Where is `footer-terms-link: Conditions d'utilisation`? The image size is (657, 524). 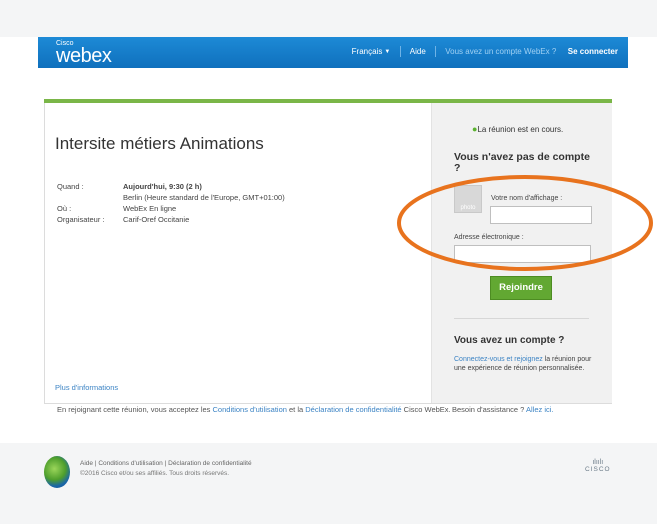 footer-terms-link: Conditions d'utilisation is located at coordinates (130, 463).